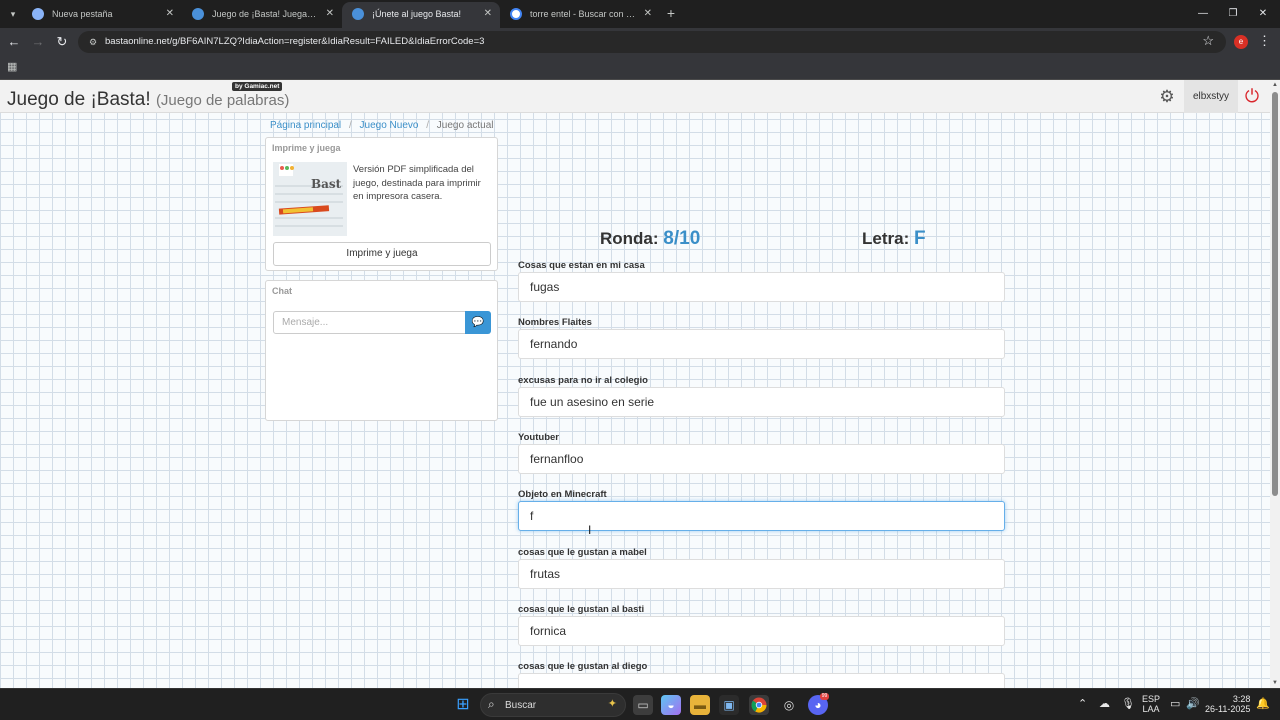  I want to click on letter-indicator: Letra: F, so click(894, 239).